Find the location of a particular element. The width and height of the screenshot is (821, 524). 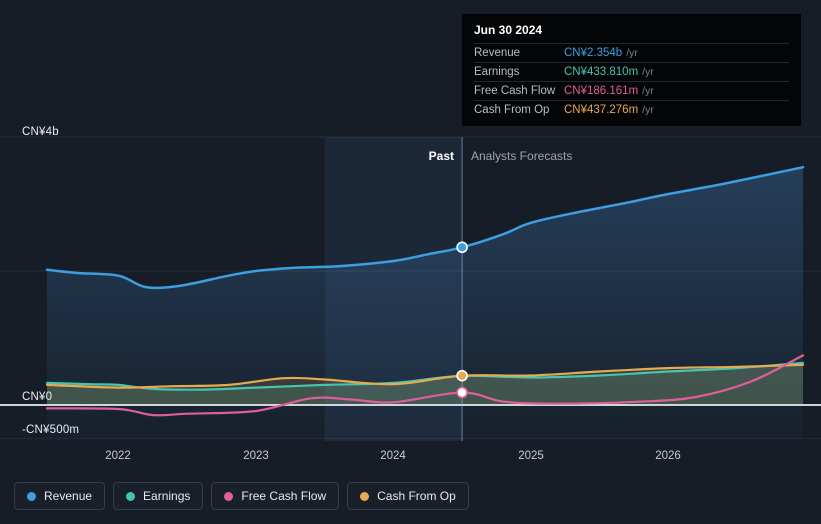

tooltip-row-free-cash-flow: Free Cash Flow CN¥186.161m /yr is located at coordinates (631, 90).